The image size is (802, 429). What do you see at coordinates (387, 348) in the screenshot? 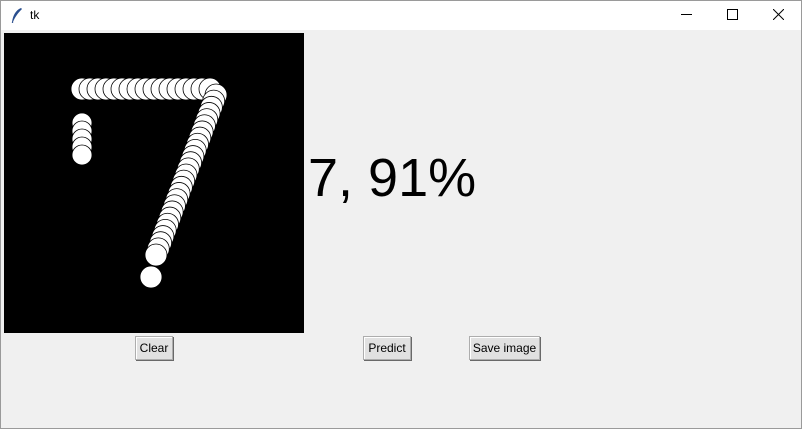
I see `predict-button: Predict` at bounding box center [387, 348].